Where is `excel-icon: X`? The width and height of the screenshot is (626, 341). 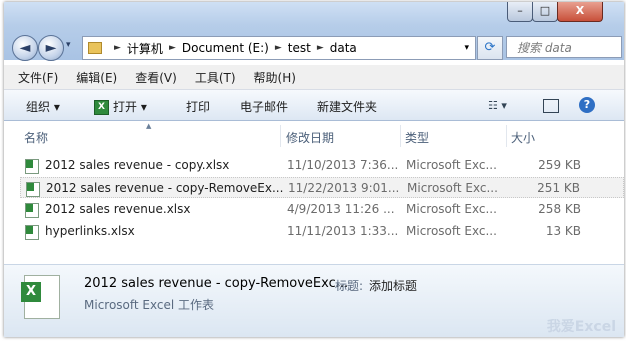
excel-icon: X is located at coordinates (101, 107).